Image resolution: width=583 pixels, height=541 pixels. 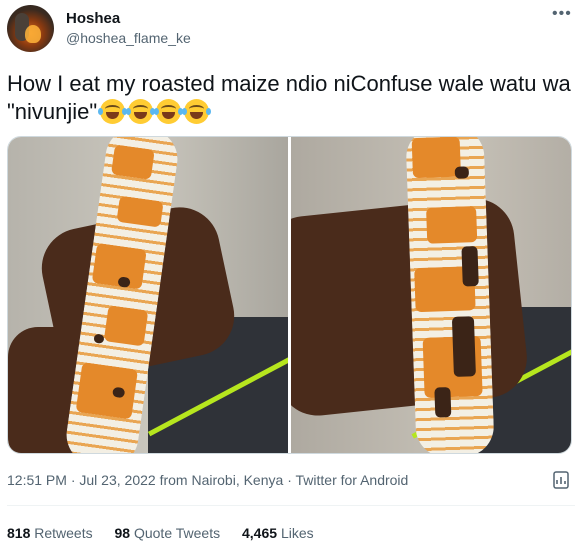 What do you see at coordinates (562, 480) in the screenshot?
I see `analytics-icon` at bounding box center [562, 480].